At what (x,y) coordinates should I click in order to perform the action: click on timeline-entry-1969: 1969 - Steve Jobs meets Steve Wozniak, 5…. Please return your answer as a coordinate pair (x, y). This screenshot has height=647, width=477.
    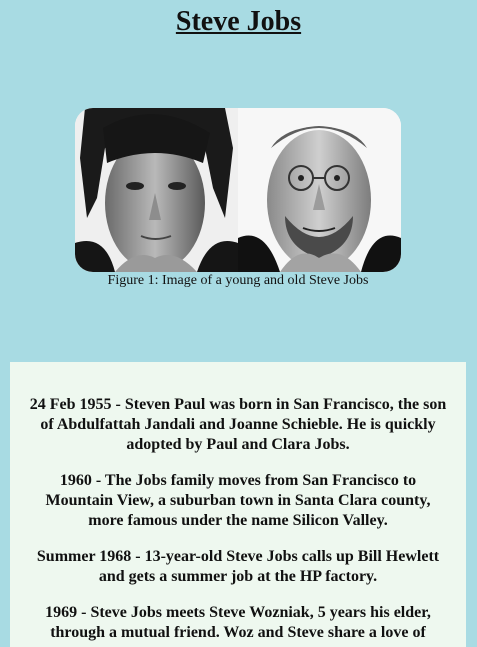
    Looking at the image, I should click on (238, 622).